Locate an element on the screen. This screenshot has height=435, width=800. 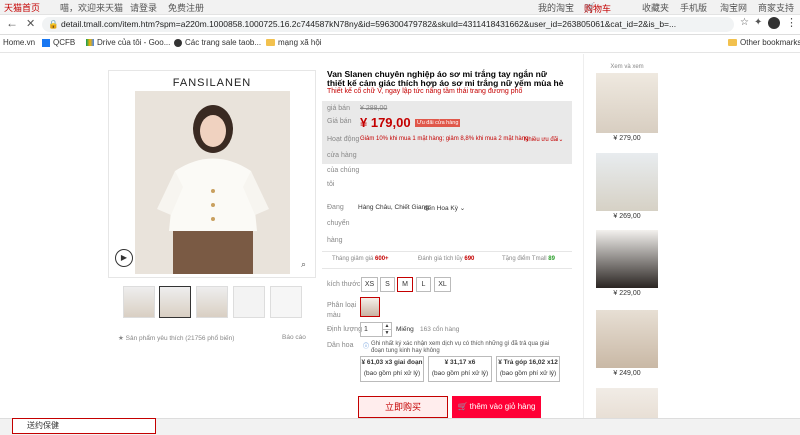
bookmark-item: mạng xã hội is located at coordinates (294, 42).